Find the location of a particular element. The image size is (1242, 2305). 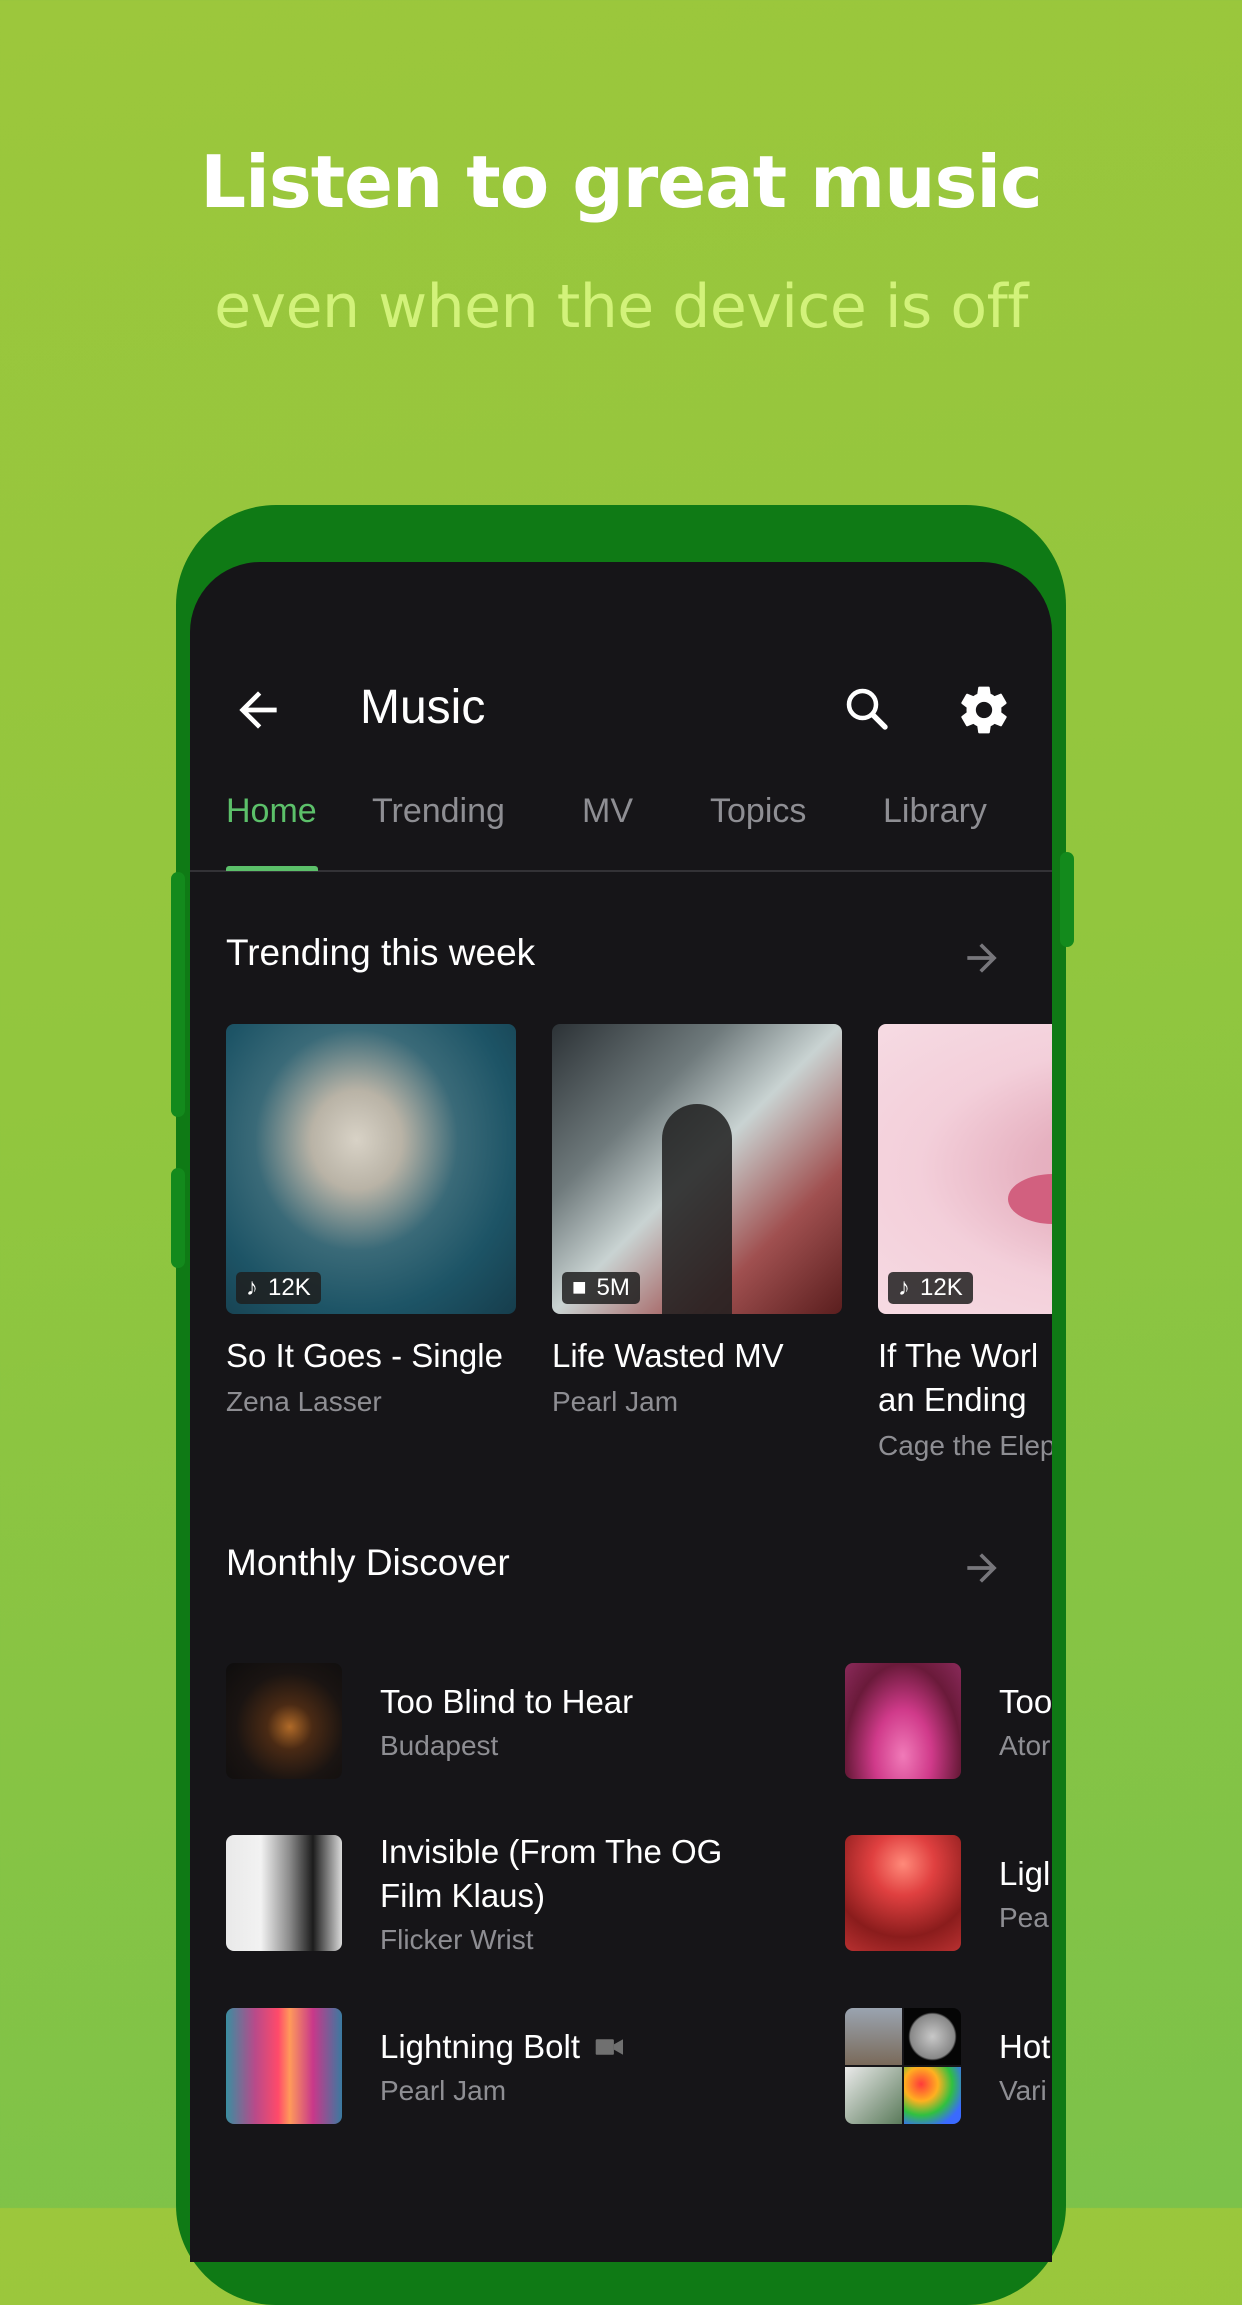

tab-topics: Topics is located at coordinates (758, 811).